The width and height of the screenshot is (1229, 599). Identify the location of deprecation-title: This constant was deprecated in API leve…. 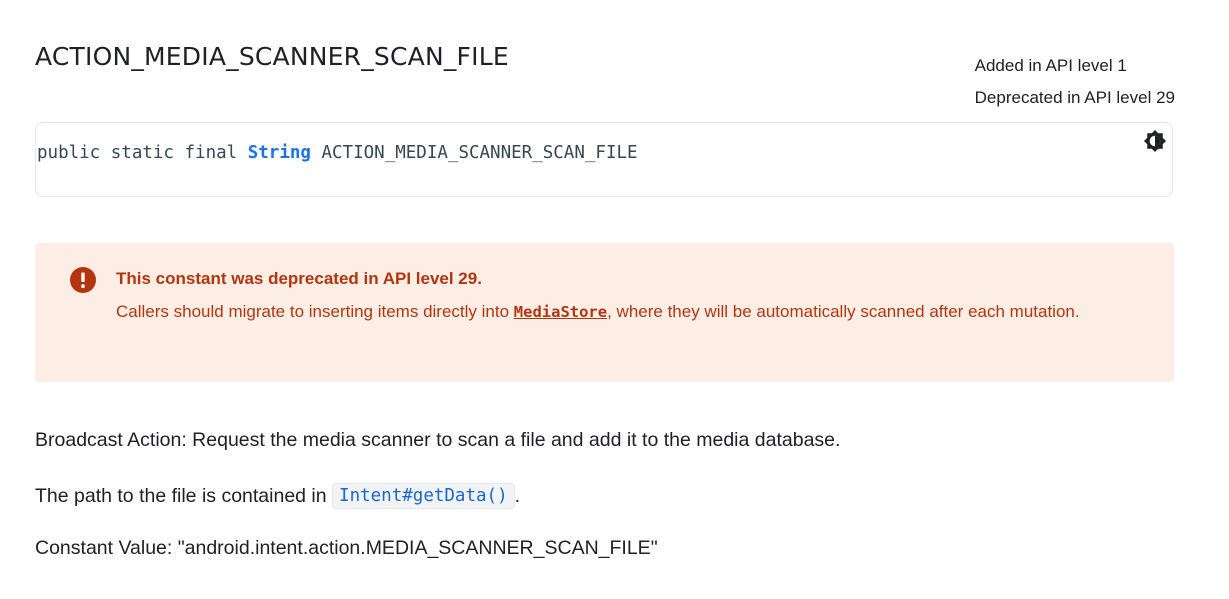
(299, 278).